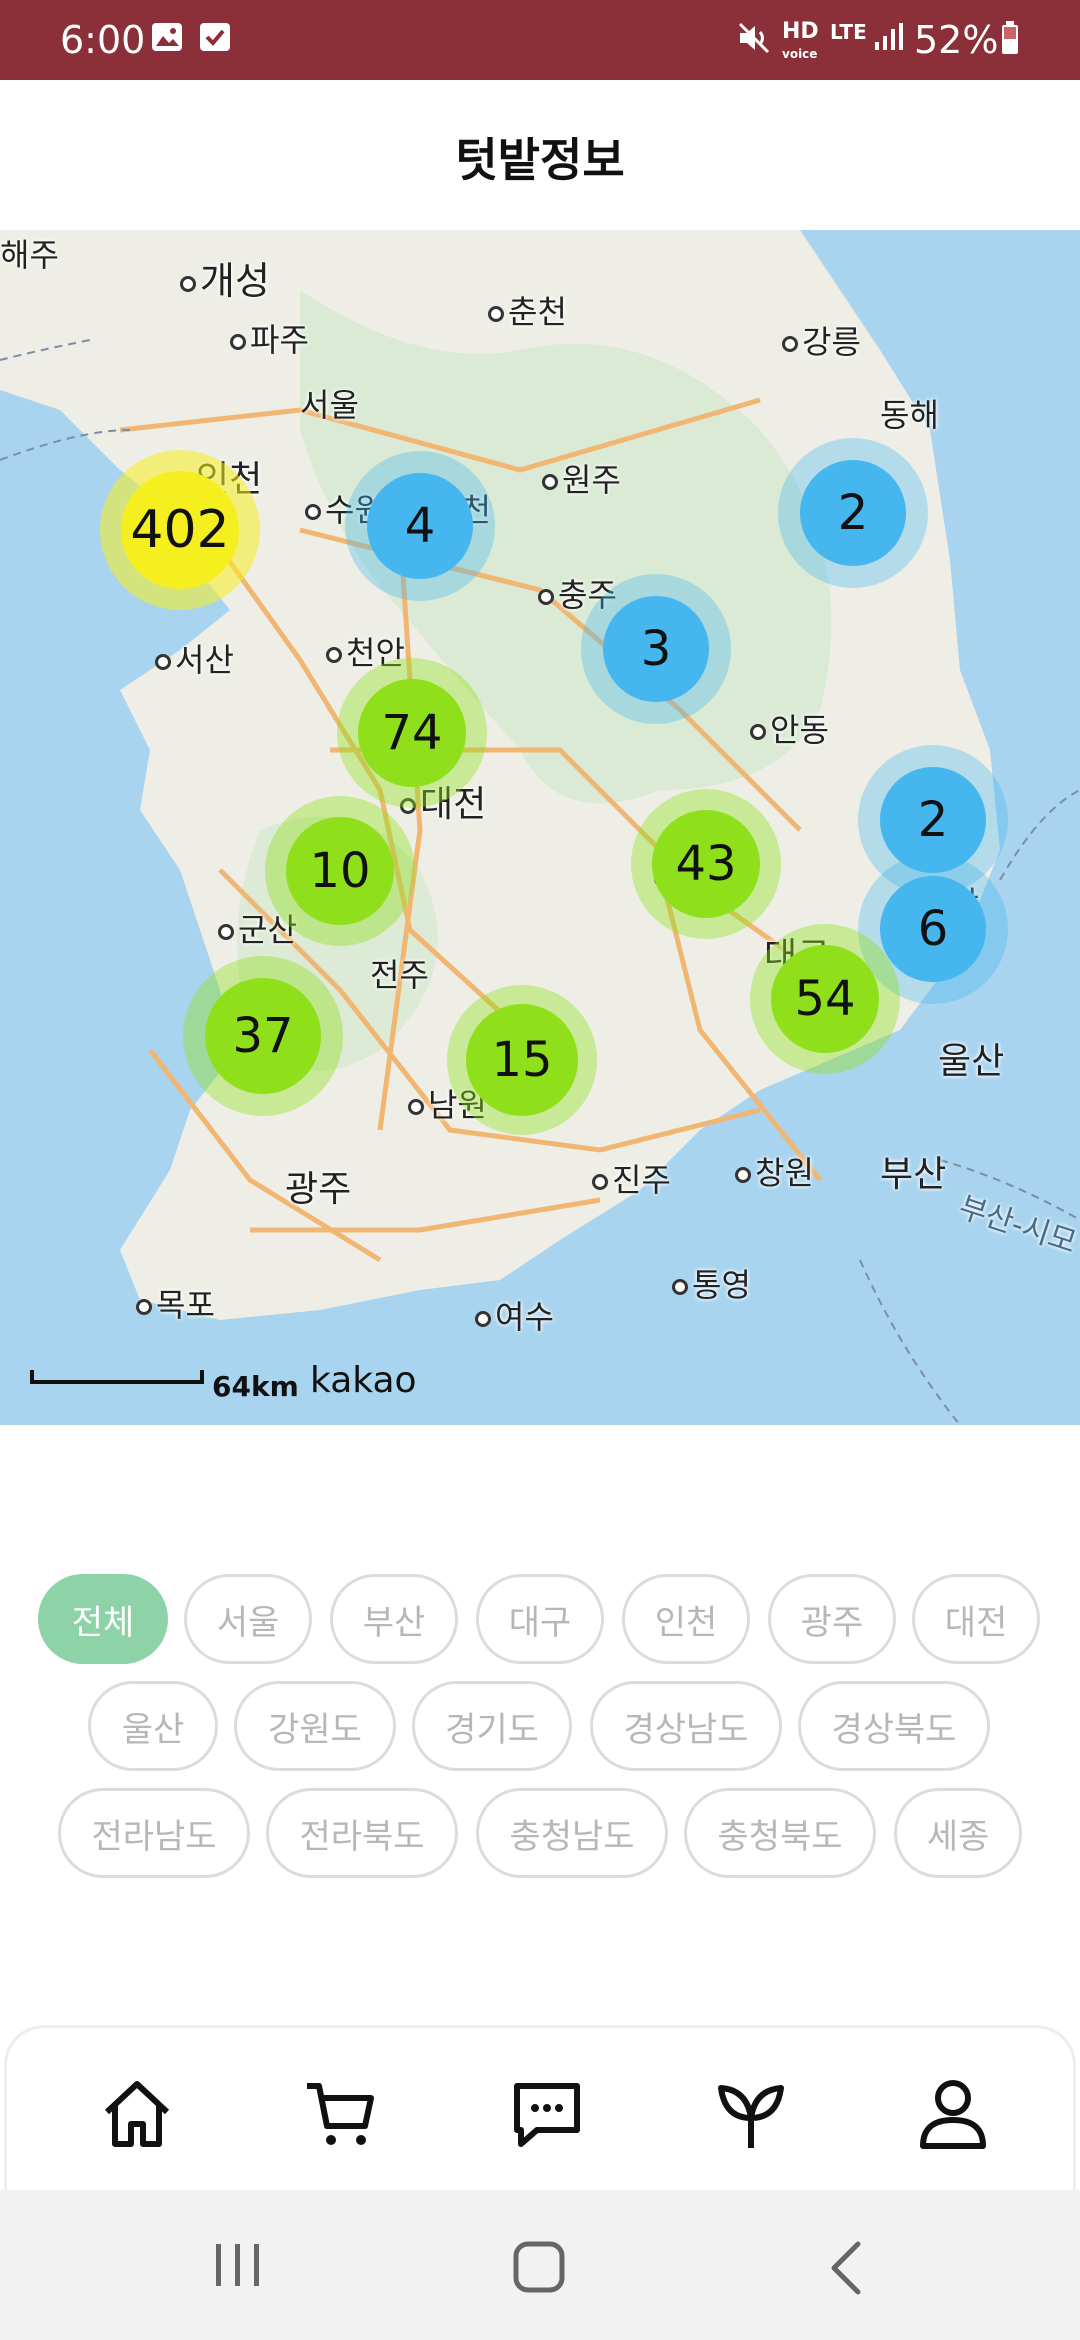  I want to click on region-chip-gangwon: 강원도, so click(315, 1726).